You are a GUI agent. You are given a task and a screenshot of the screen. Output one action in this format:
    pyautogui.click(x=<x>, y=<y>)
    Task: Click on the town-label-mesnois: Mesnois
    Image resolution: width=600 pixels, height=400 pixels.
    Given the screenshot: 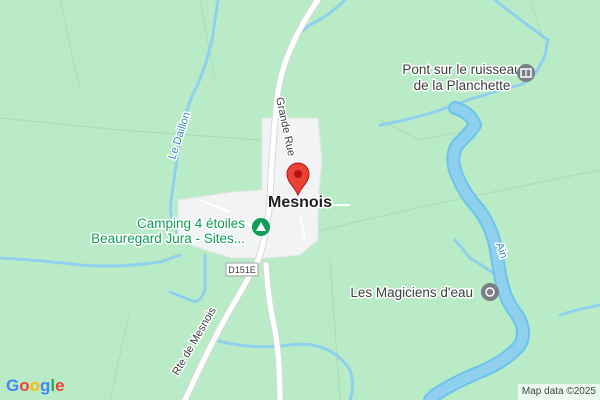 What is the action you would take?
    pyautogui.click(x=300, y=202)
    